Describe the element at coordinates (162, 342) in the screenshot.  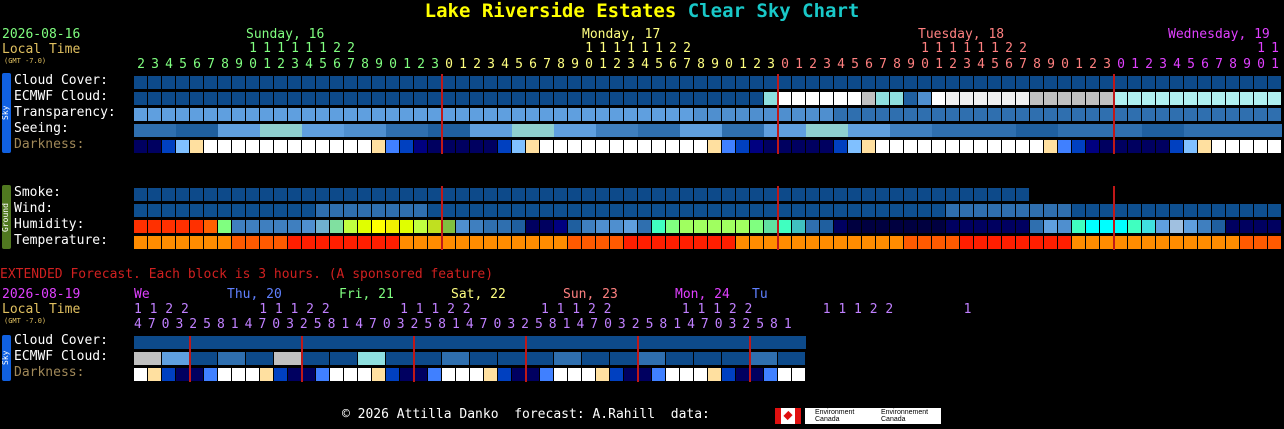
I see `ext-cloud-cover-cell` at that location.